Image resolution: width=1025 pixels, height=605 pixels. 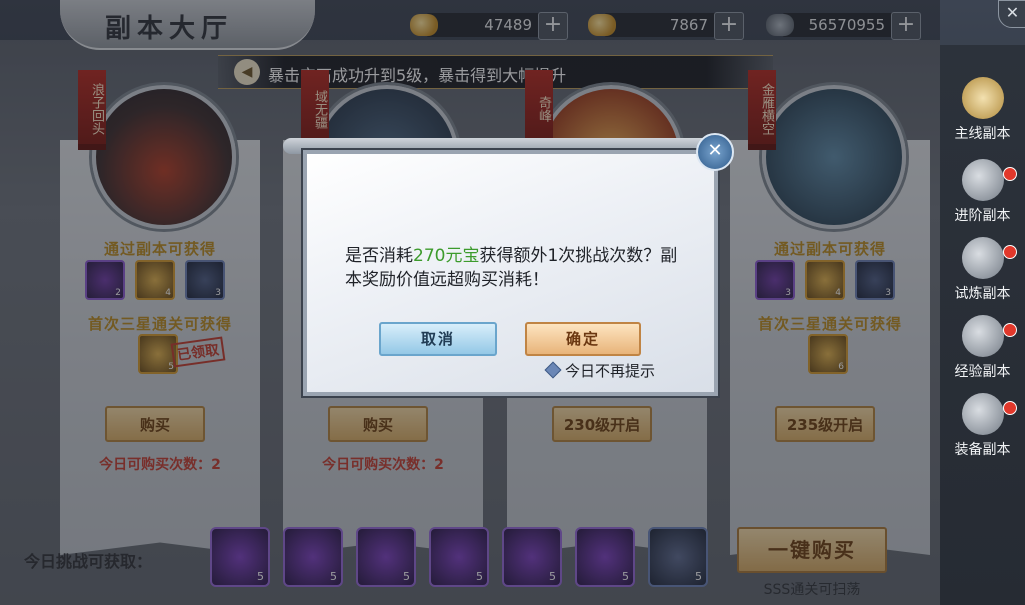 I want to click on nav-trial-dungeon: 试炼副本, so click(x=982, y=273).